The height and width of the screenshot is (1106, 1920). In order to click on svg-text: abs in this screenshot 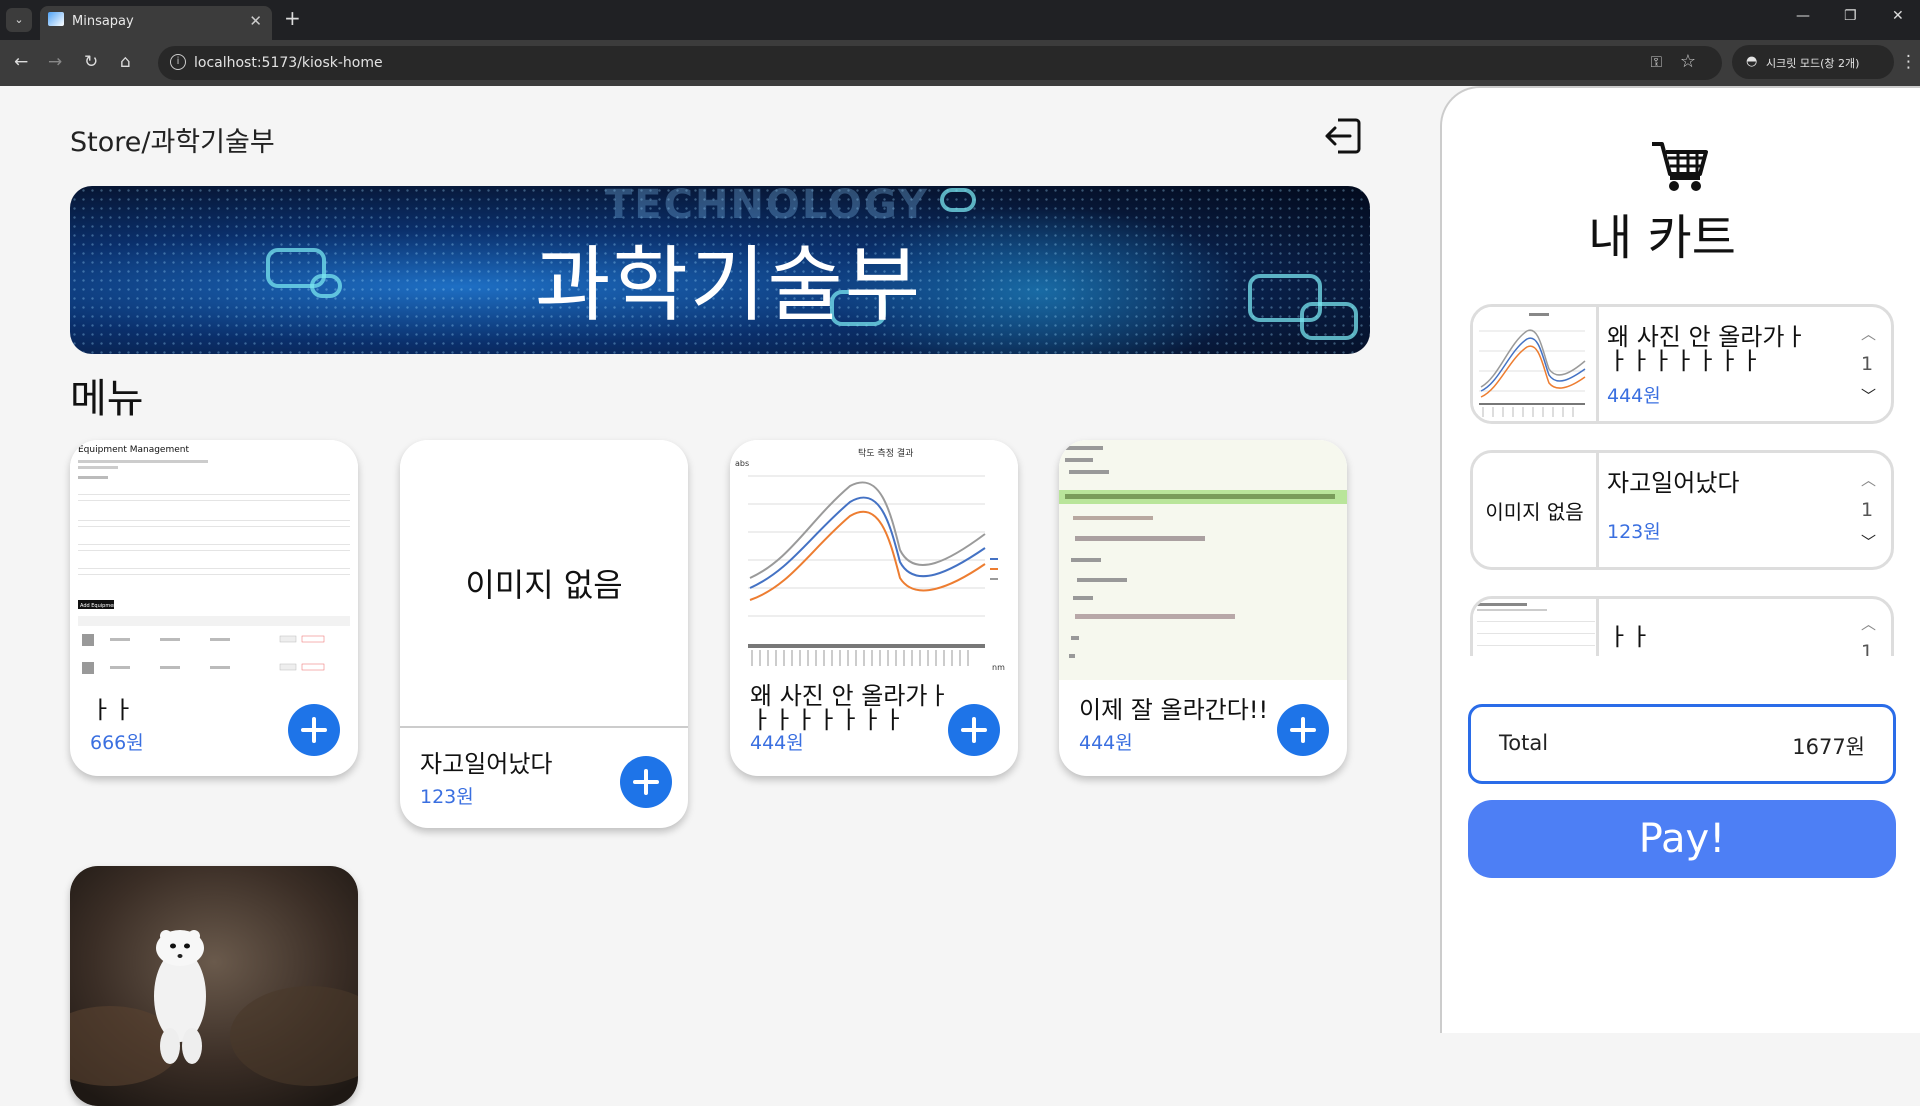, I will do `click(742, 463)`.